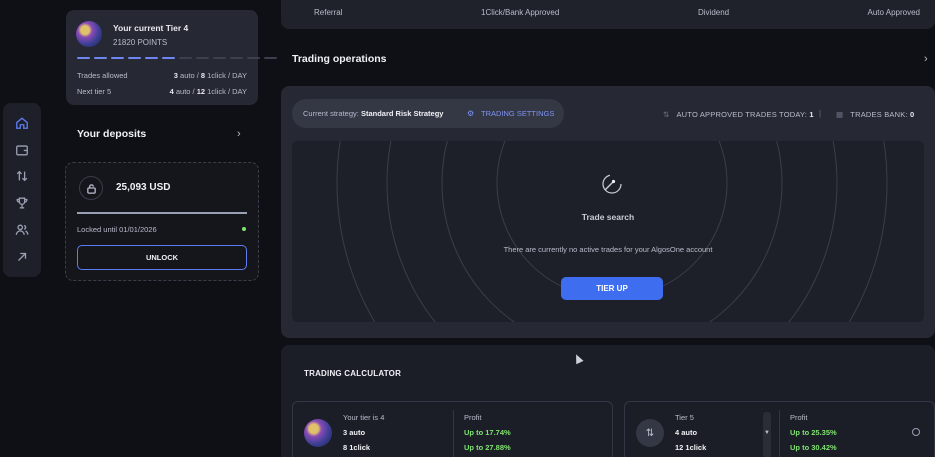  Describe the element at coordinates (738, 114) in the screenshot. I see `auto-approved-today: ⇅ AUTO APPROVED TRADES TODAY: 1` at that location.